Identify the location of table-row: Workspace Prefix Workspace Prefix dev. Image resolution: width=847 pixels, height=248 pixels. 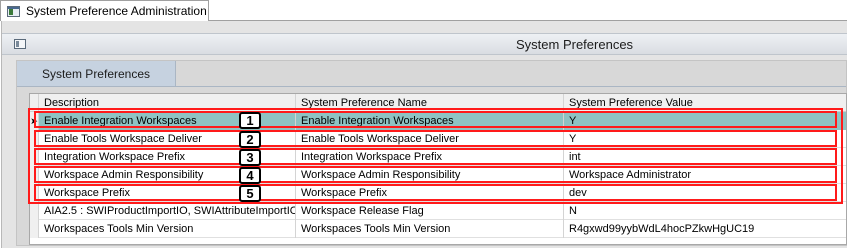
(438, 193).